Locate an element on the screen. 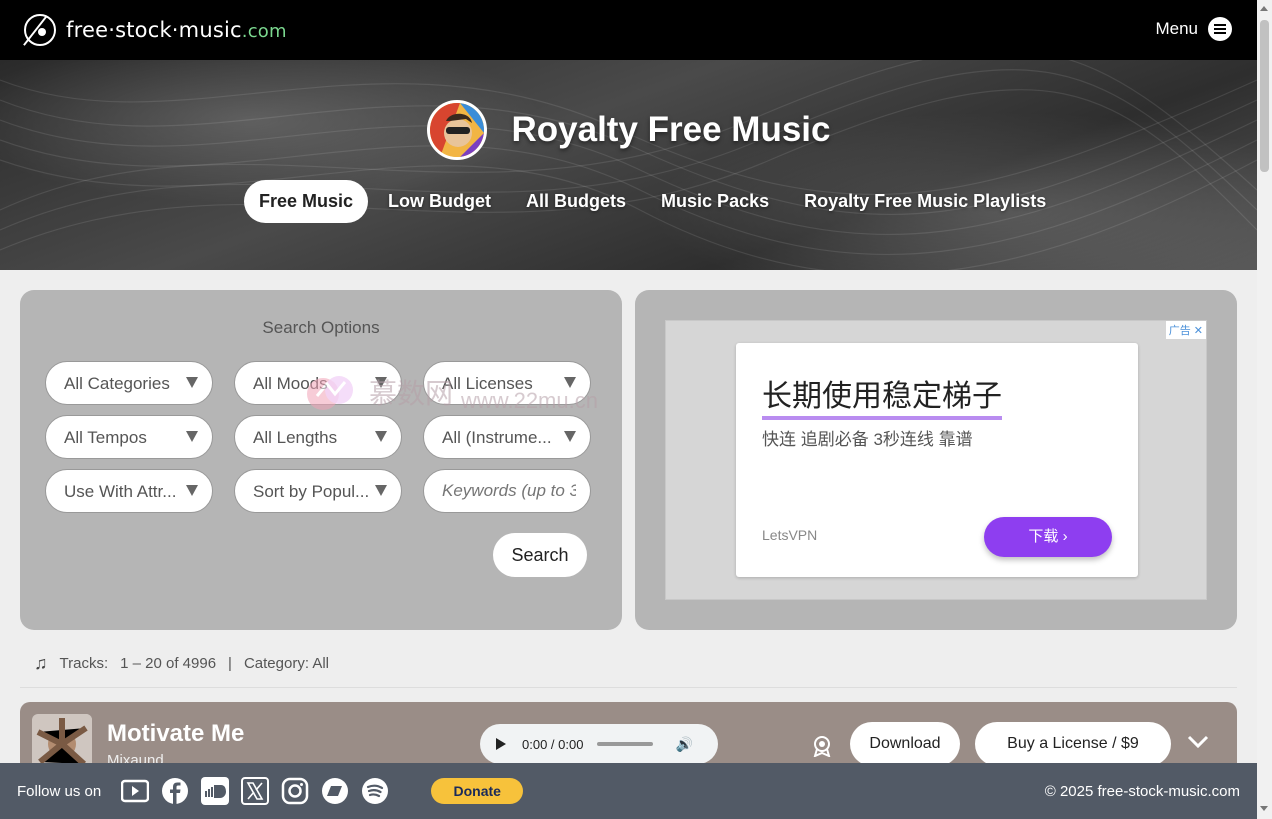 Image resolution: width=1272 pixels, height=819 pixels. soundcloud-icon is located at coordinates (215, 791).